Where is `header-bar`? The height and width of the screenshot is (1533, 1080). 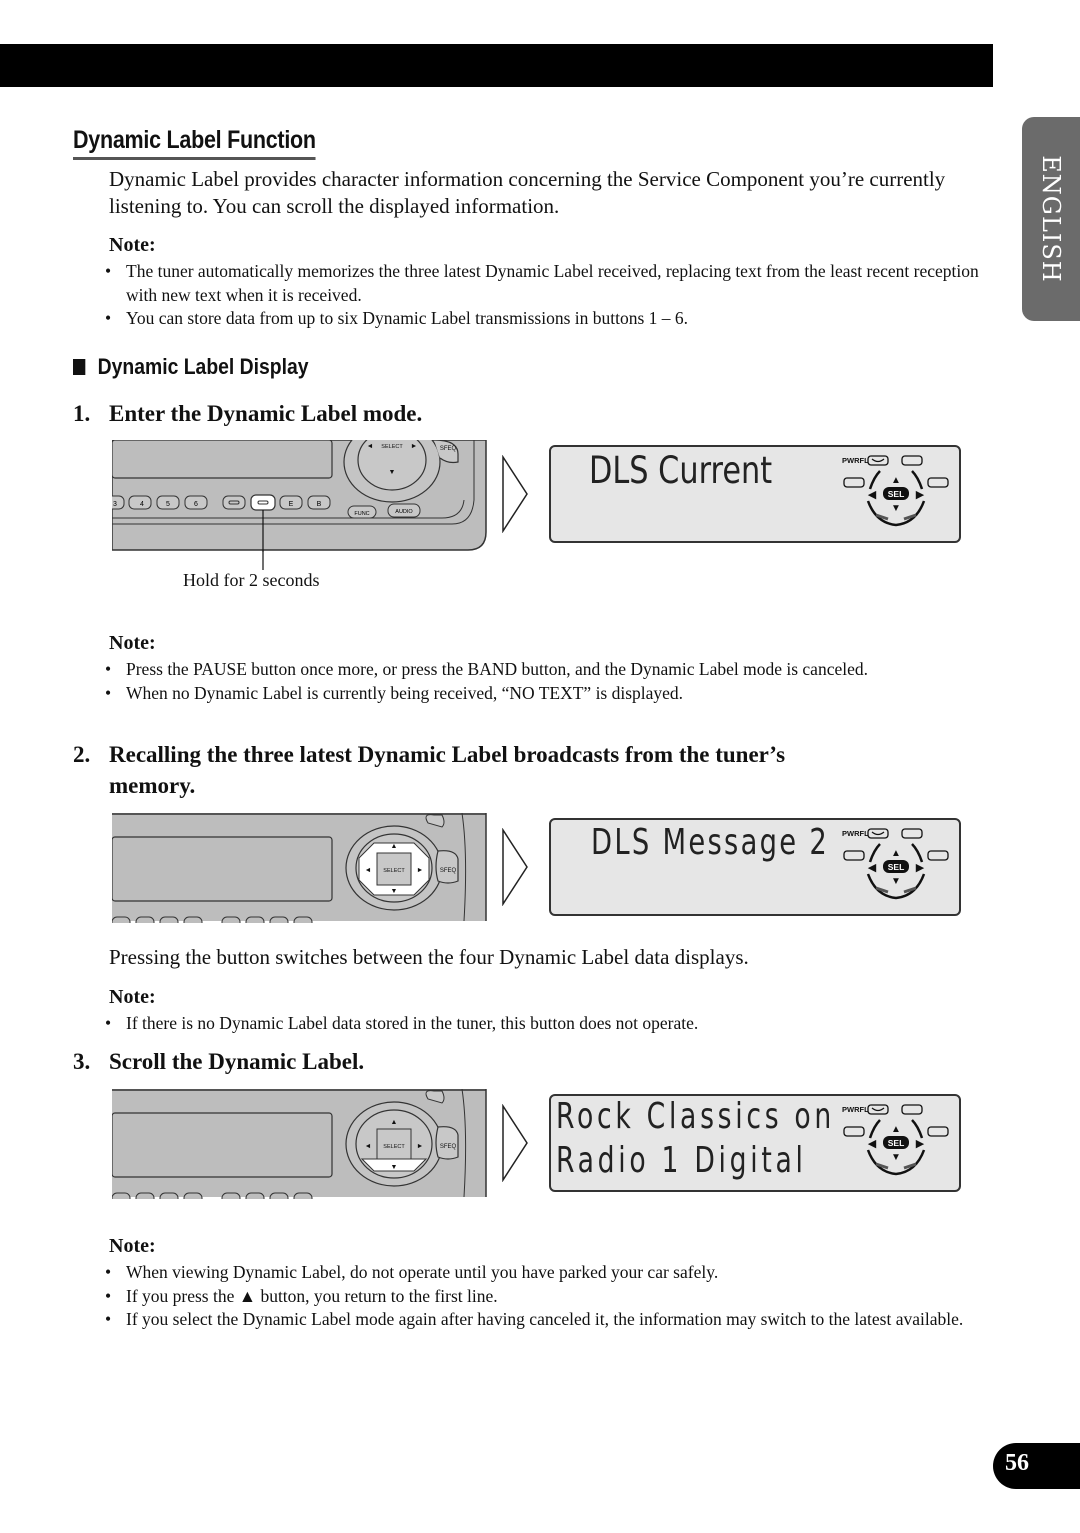
header-bar is located at coordinates (496, 65).